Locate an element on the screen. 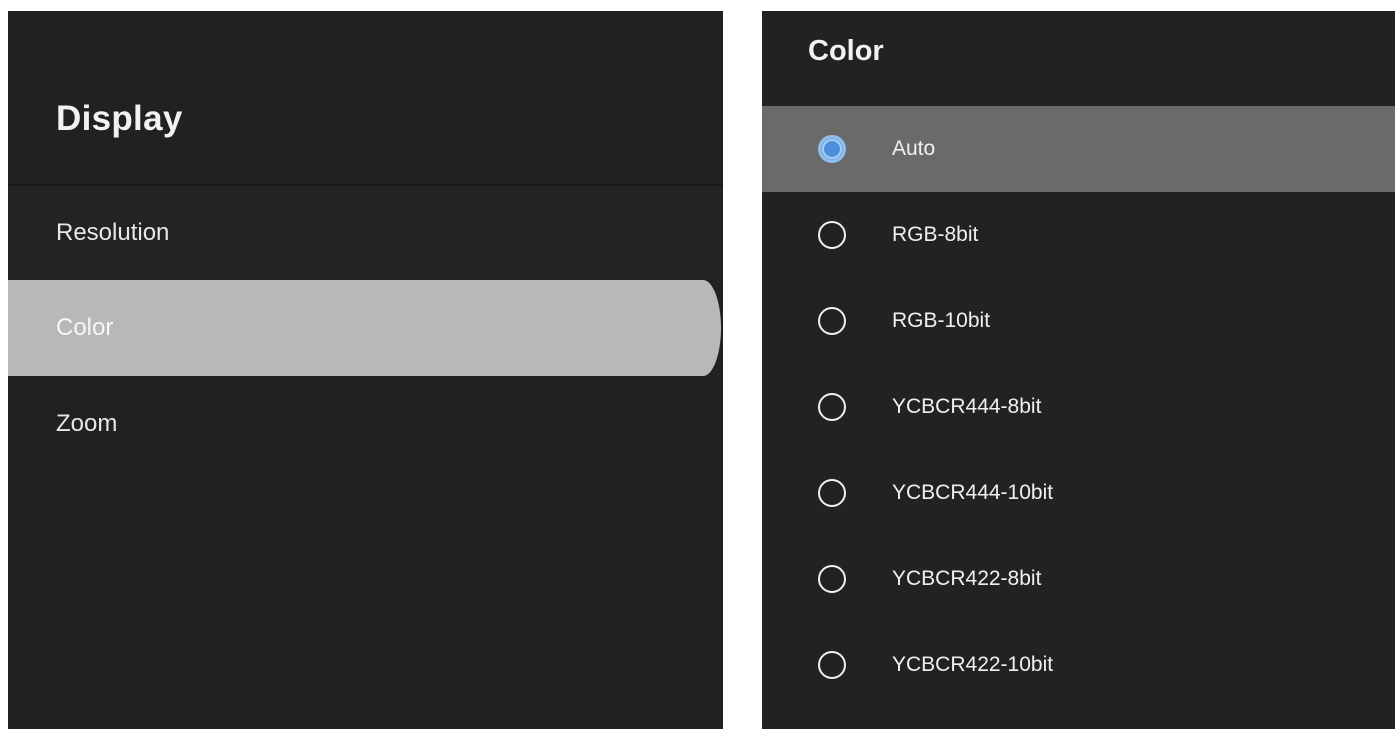  menu-item-color: Color is located at coordinates (364, 328).